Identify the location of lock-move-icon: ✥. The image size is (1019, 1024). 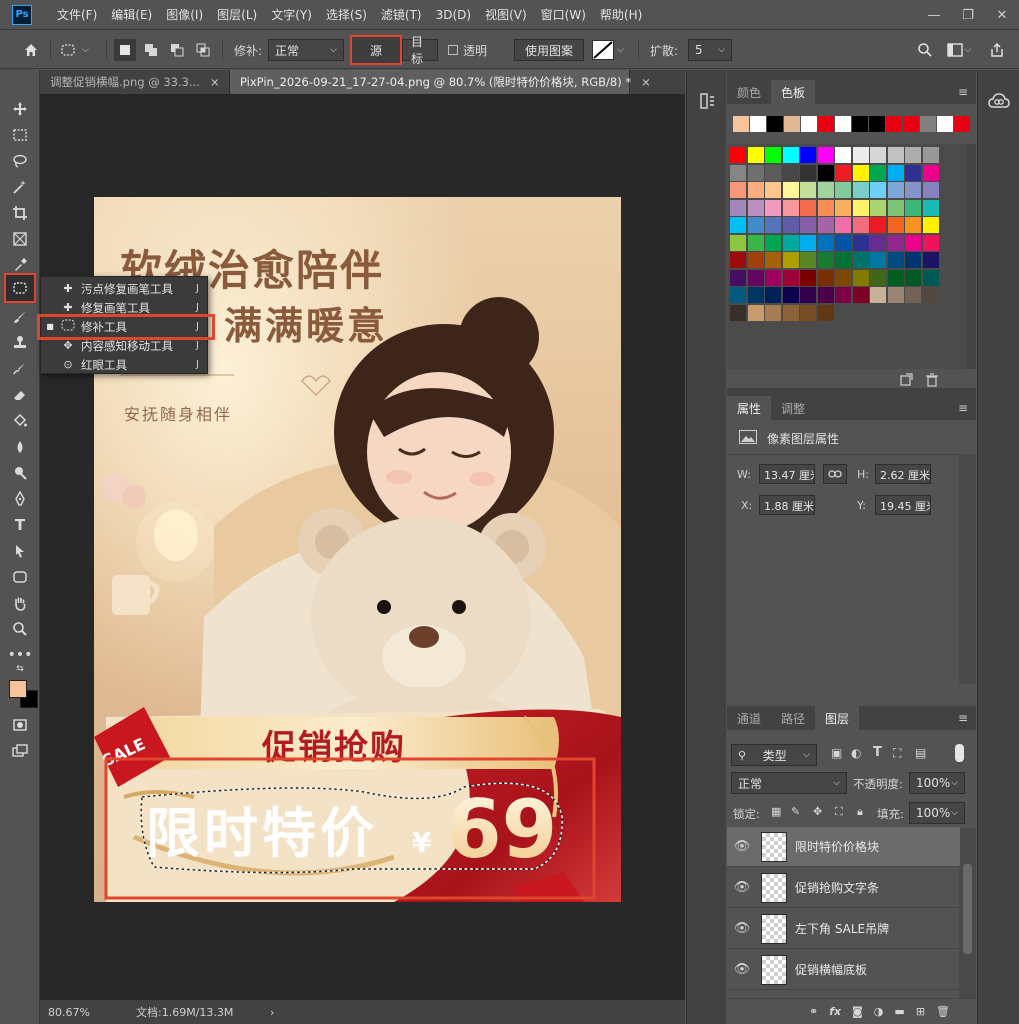
(817, 811).